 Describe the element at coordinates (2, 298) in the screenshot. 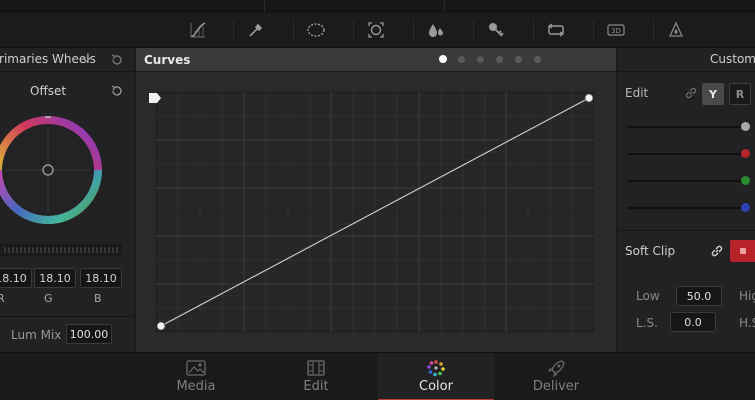

I see `channel-label-r: R` at that location.